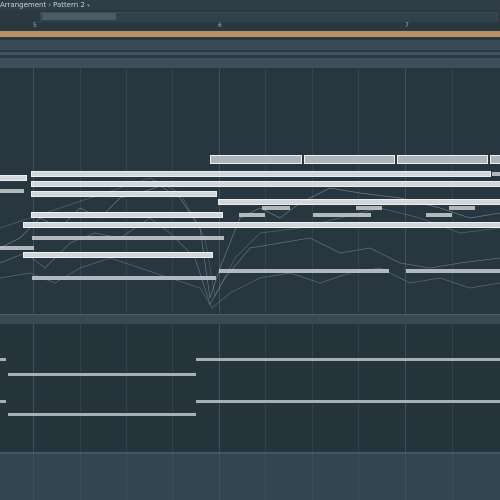 The height and width of the screenshot is (500, 500). What do you see at coordinates (250, 45) in the screenshot?
I see `marker-lane` at bounding box center [250, 45].